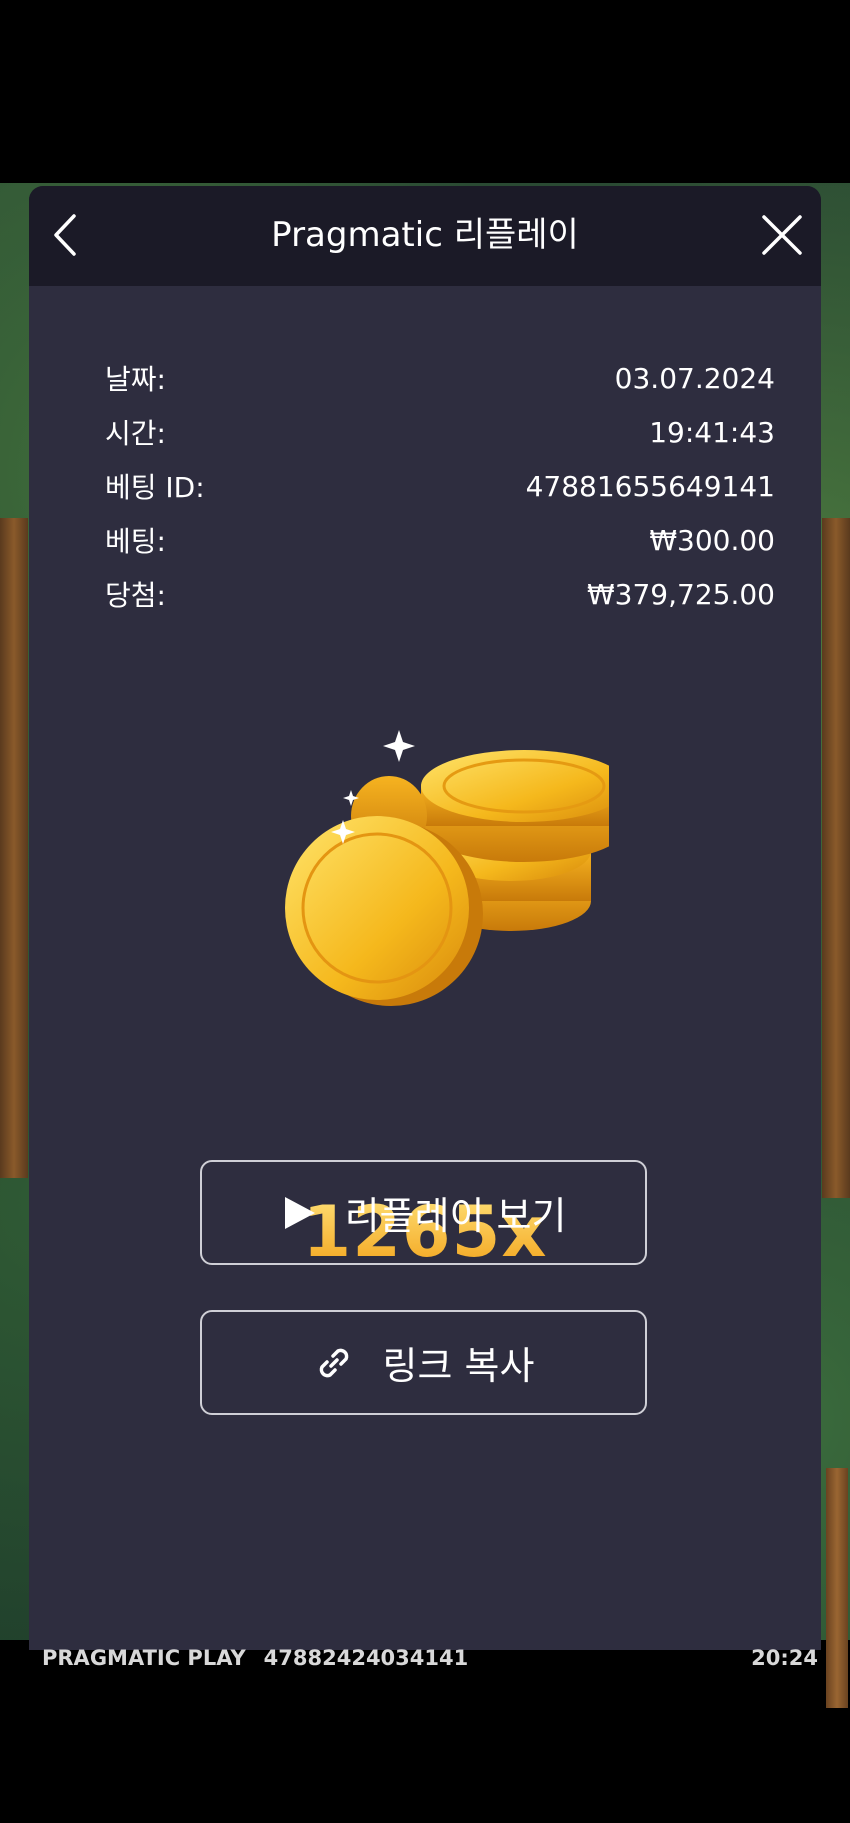 This screenshot has height=1823, width=850. Describe the element at coordinates (440, 594) in the screenshot. I see `info-row-win: 당첨: ₩379,725.00` at that location.